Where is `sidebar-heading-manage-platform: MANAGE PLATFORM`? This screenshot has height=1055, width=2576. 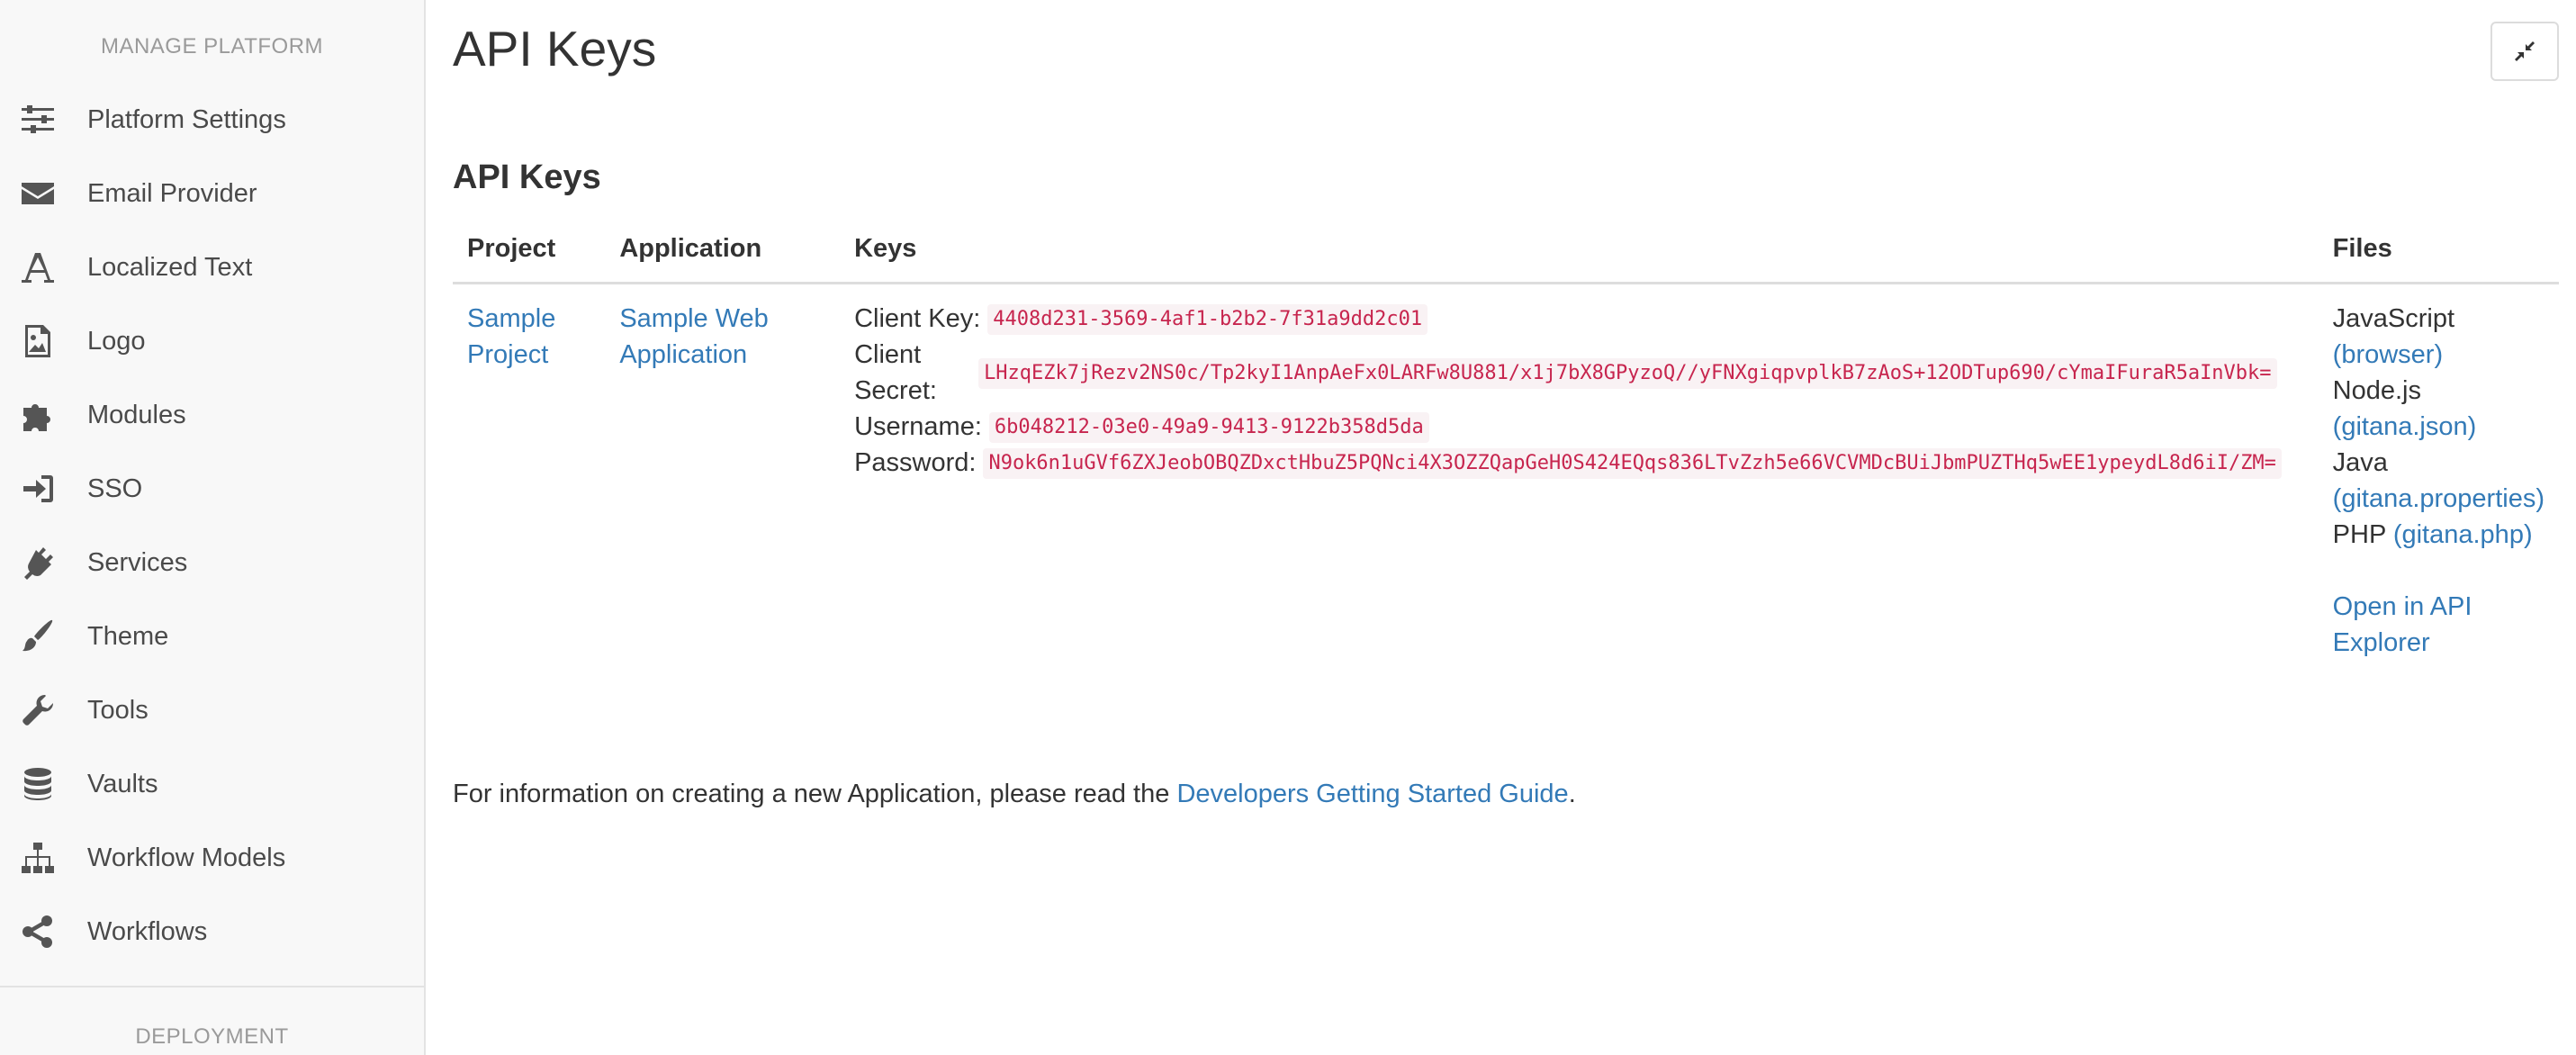 sidebar-heading-manage-platform: MANAGE PLATFORM is located at coordinates (212, 46).